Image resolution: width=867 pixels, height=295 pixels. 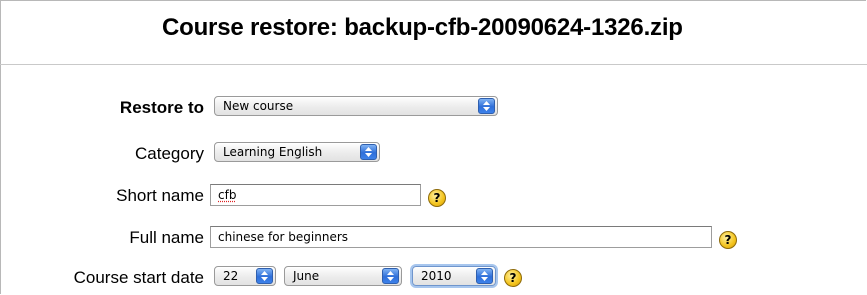 What do you see at coordinates (283, 237) in the screenshot?
I see `full-name-value: chinese for beginners` at bounding box center [283, 237].